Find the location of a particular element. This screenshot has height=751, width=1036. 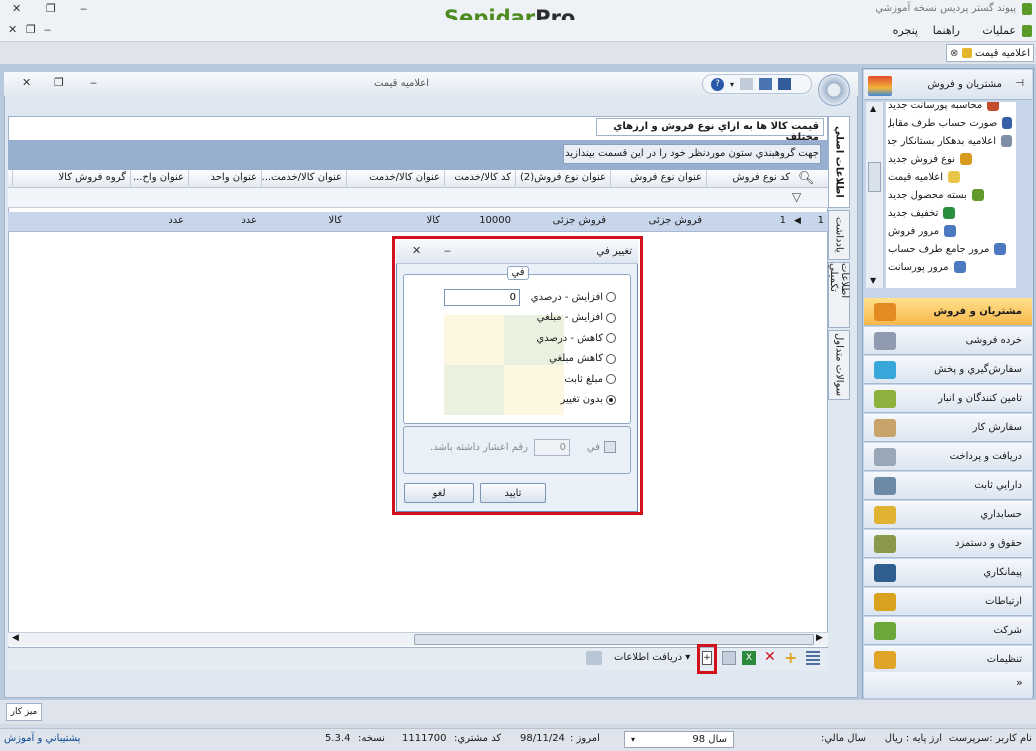

nav-category: سفارش‌گيري و پخش is located at coordinates (948, 370).